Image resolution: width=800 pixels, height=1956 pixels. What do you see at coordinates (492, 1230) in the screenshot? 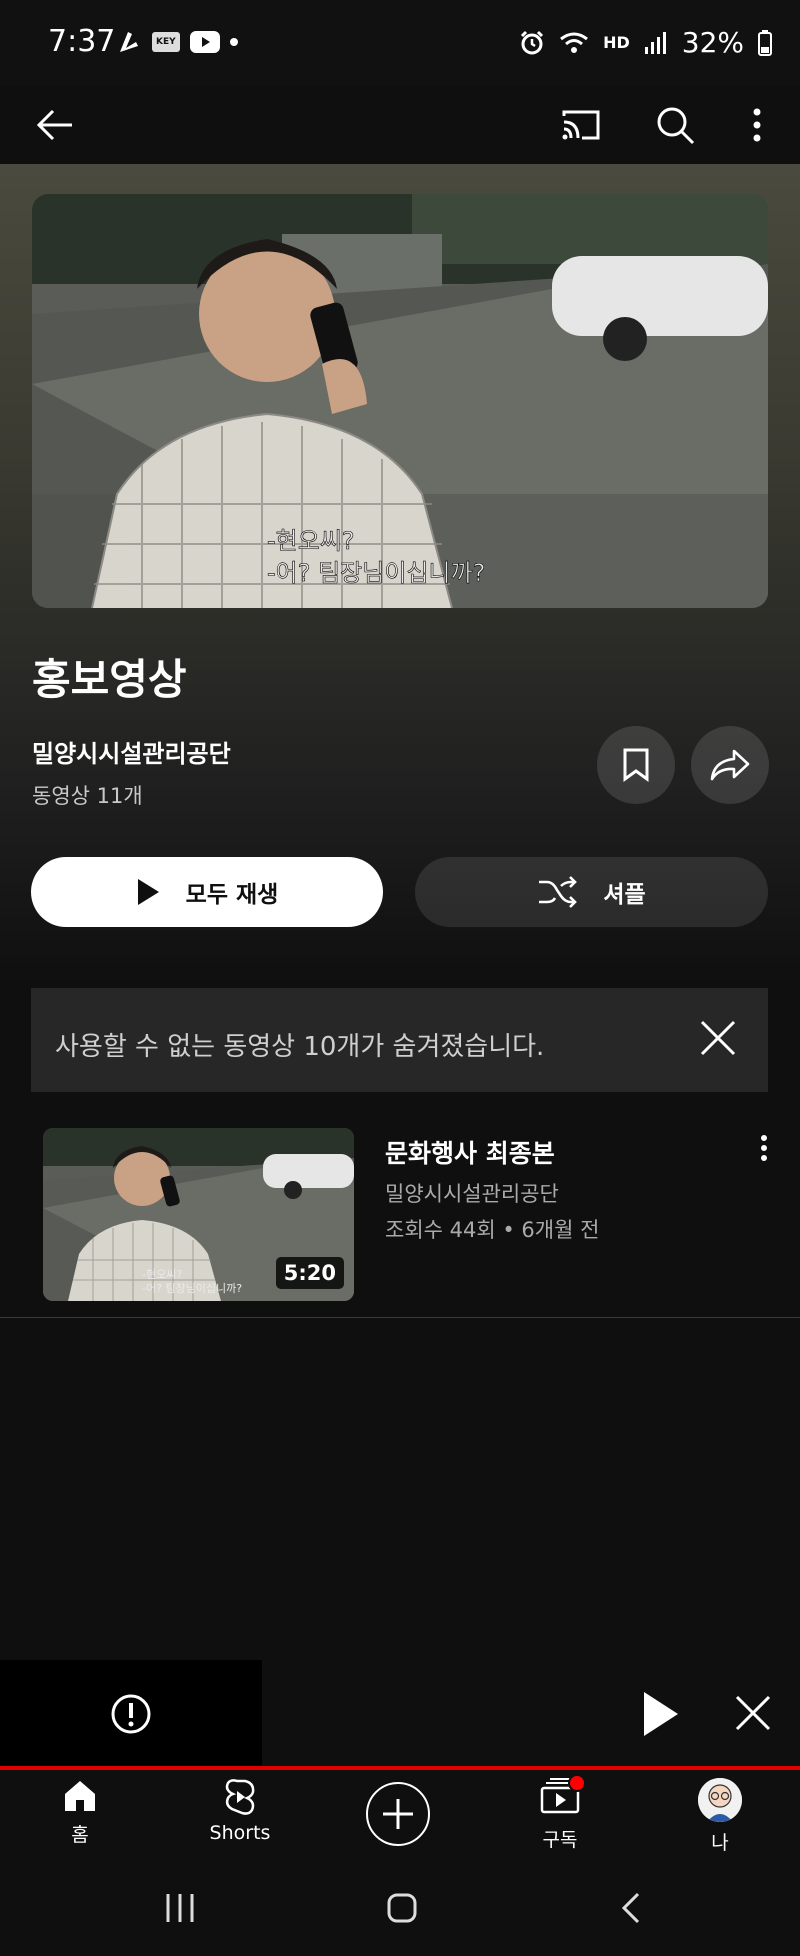
I see `video-meta: 조회수 44회 • 6개월 전` at bounding box center [492, 1230].